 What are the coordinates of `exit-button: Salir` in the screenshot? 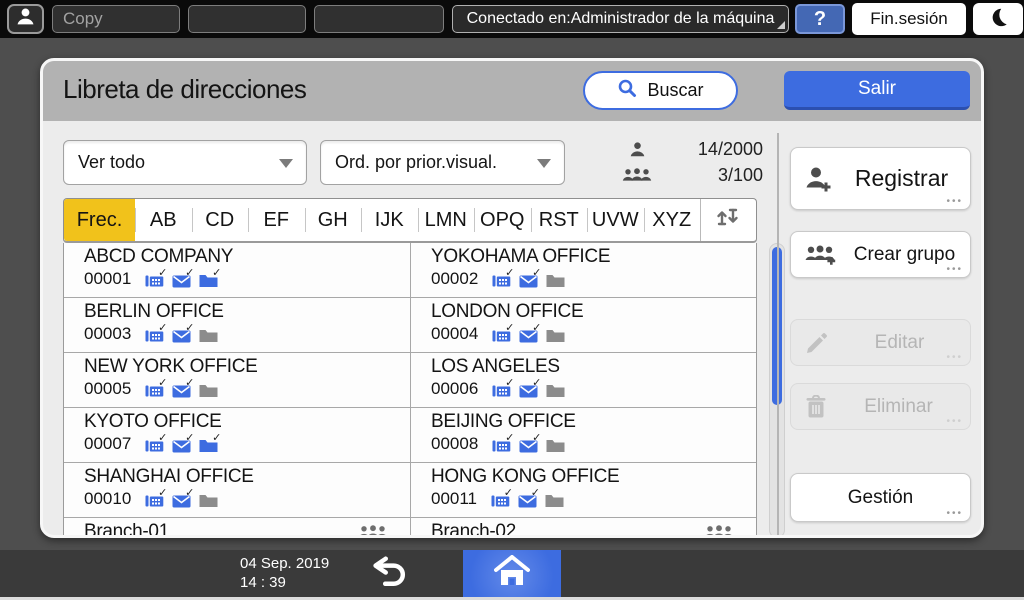 It's located at (877, 90).